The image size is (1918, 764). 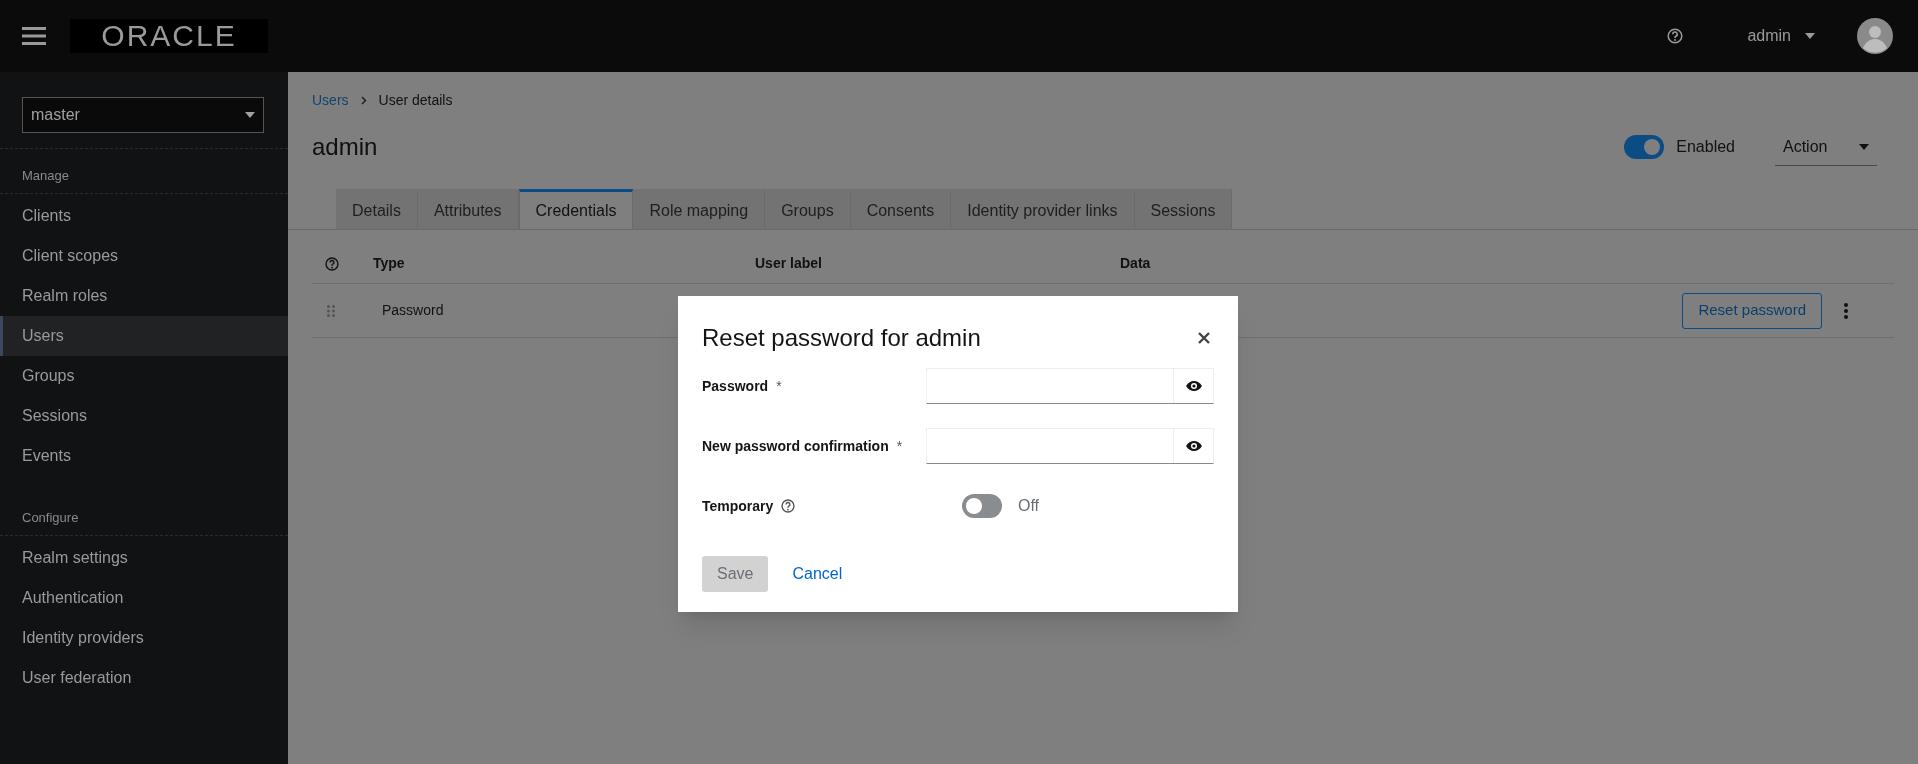 What do you see at coordinates (389, 263) in the screenshot?
I see `column-header: Type` at bounding box center [389, 263].